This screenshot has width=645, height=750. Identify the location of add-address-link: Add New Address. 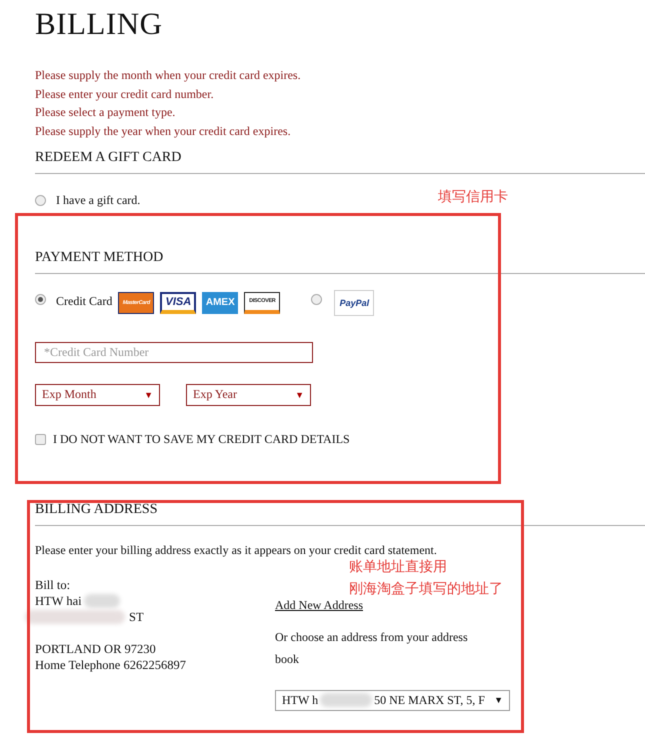
(319, 605).